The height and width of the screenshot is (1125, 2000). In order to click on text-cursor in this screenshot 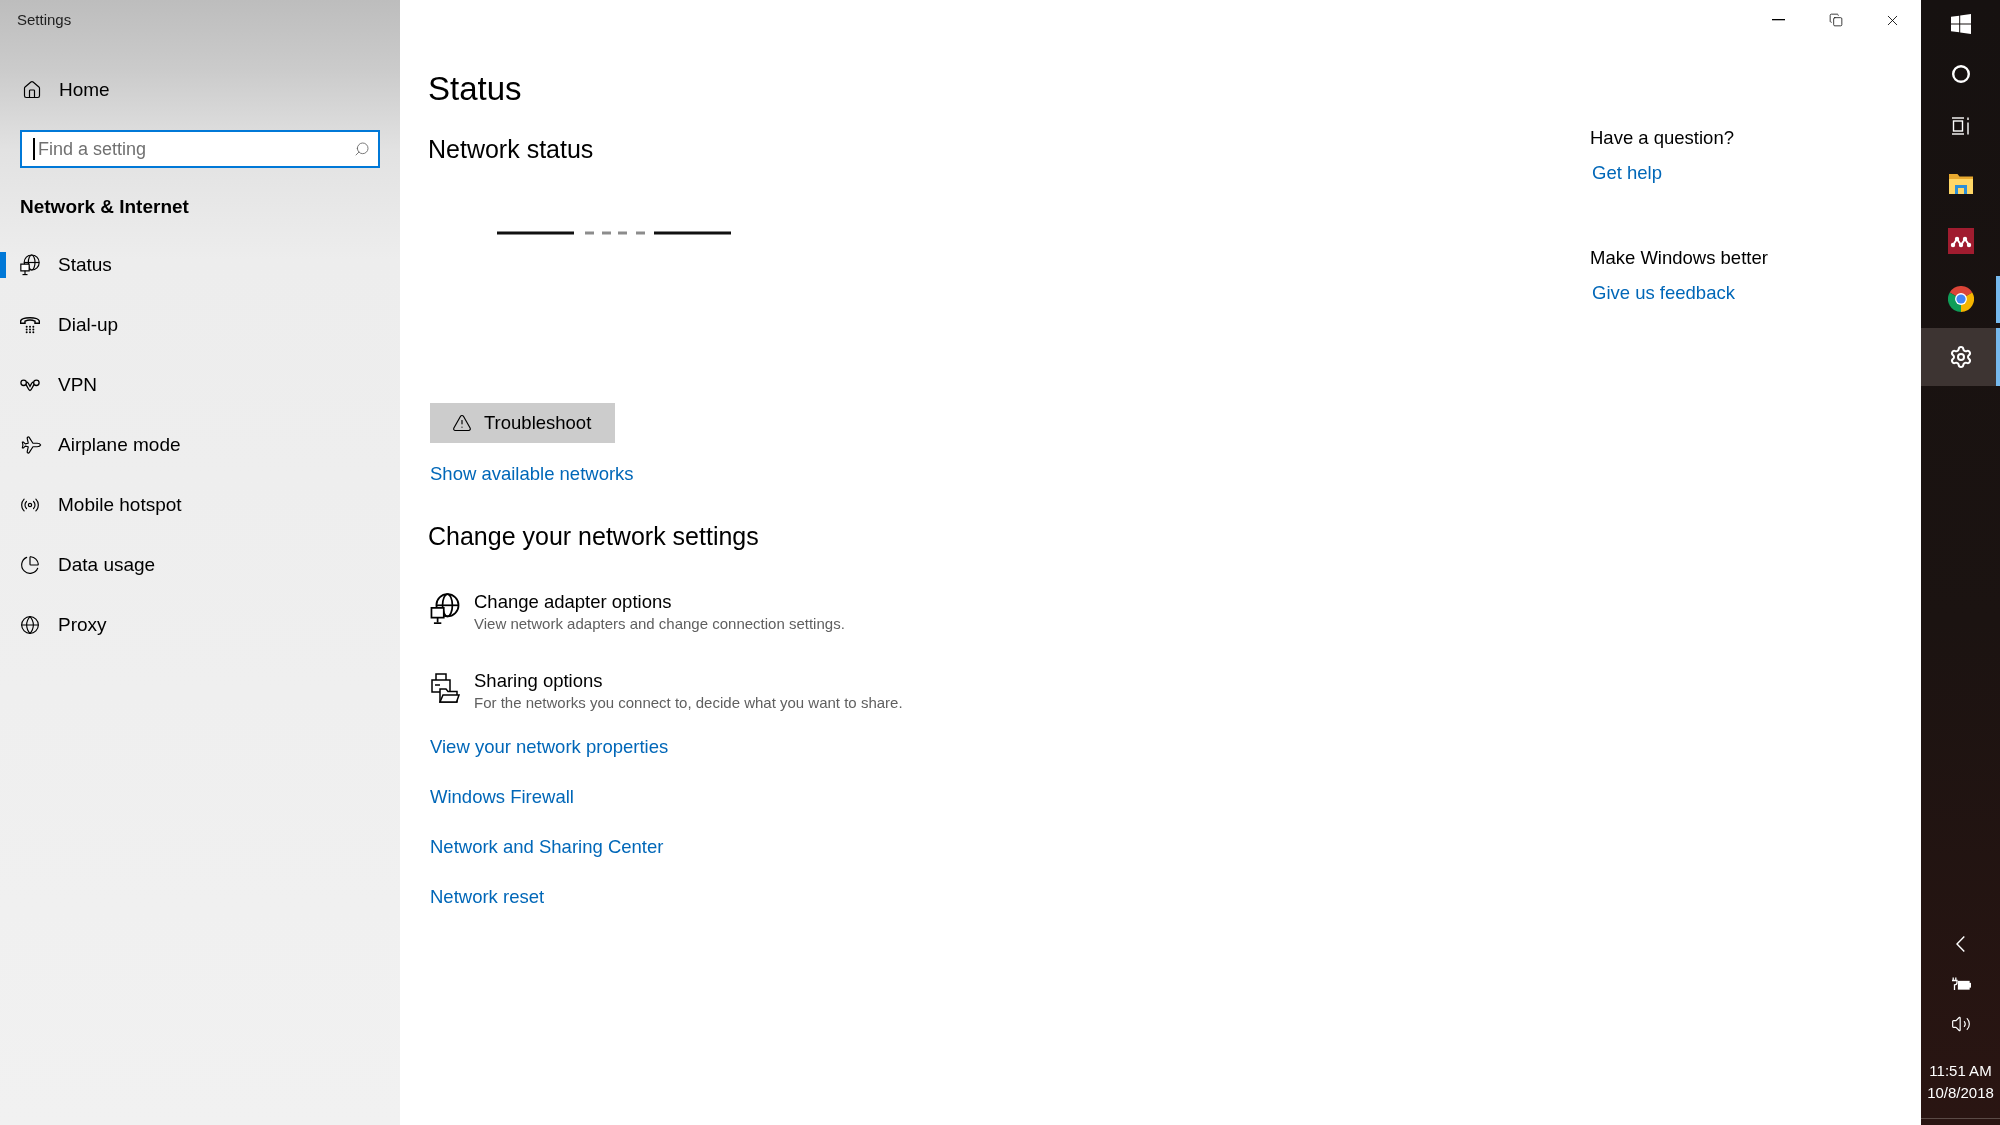, I will do `click(34, 149)`.